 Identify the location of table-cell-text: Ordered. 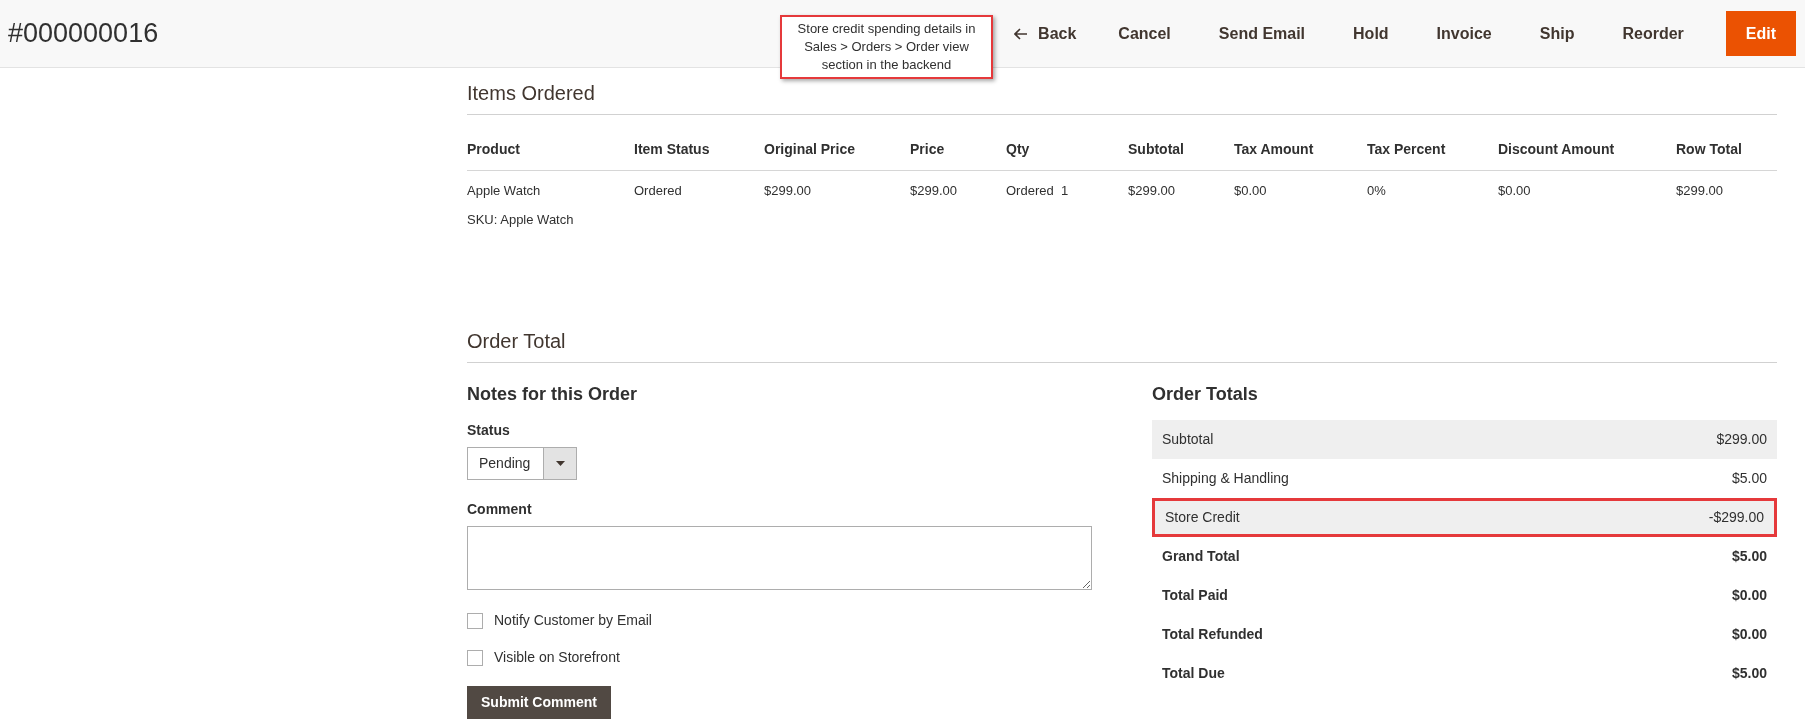
(658, 191).